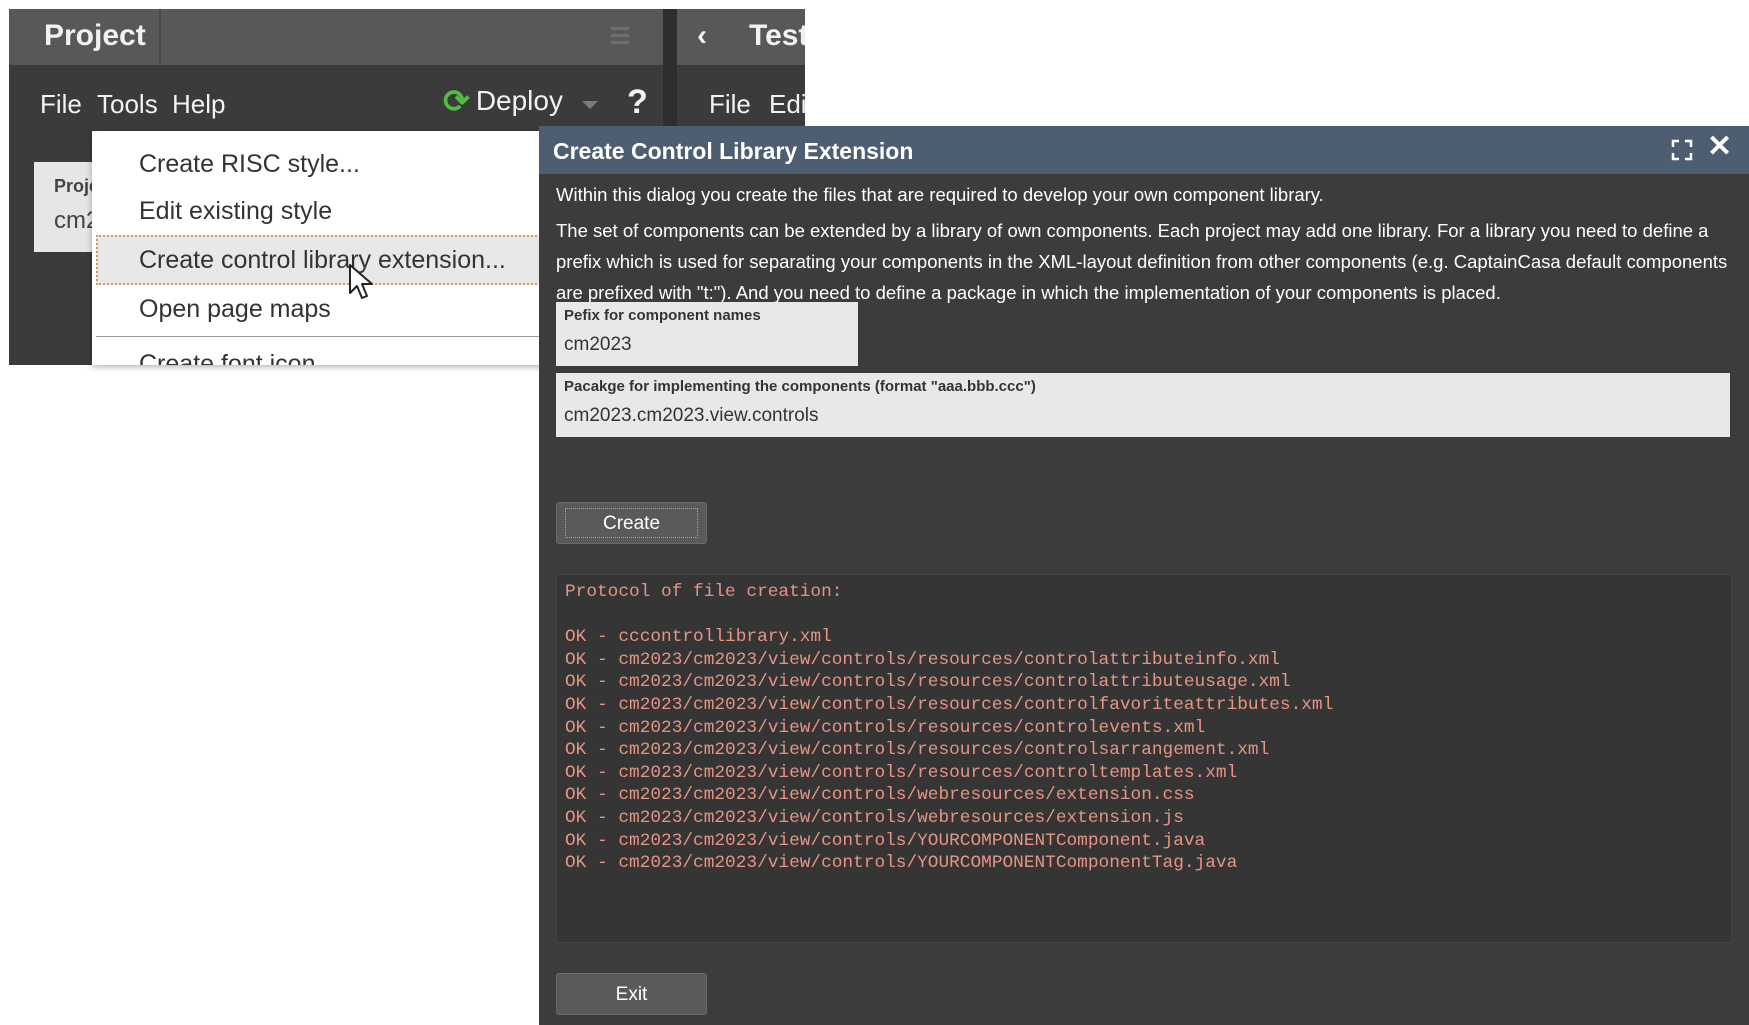 The width and height of the screenshot is (1749, 1025). I want to click on menu-item-open-page-maps: Open page maps, so click(314, 309).